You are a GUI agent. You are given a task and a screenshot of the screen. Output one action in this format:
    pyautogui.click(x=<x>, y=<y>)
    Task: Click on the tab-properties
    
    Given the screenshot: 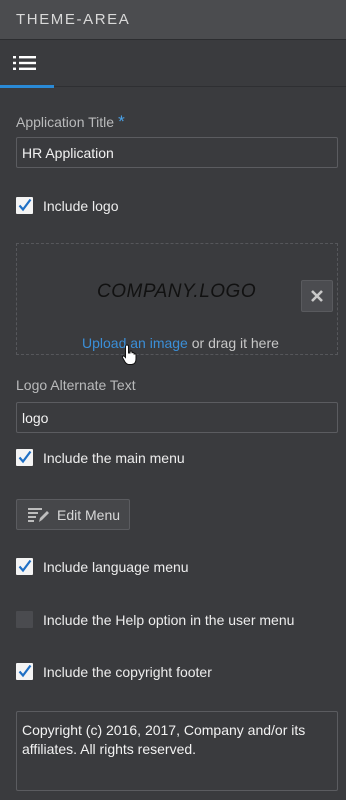 What is the action you would take?
    pyautogui.click(x=27, y=64)
    